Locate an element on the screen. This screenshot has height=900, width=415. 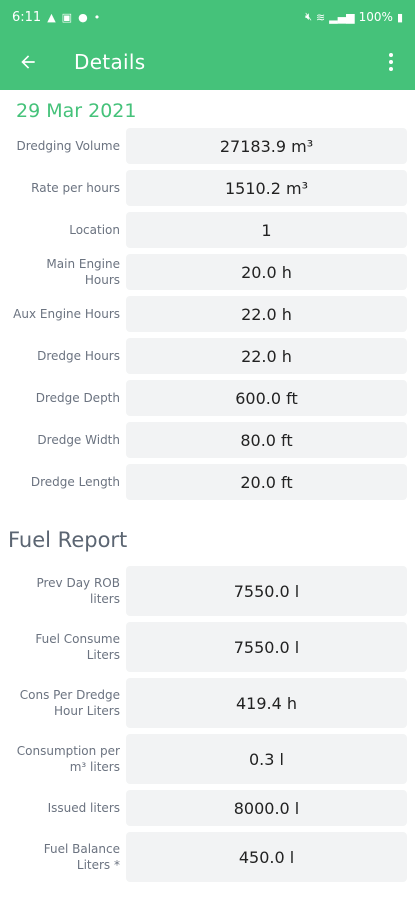
fuel-row-prev-day-rob: Prev Day ROB liters 7550.0 l is located at coordinates (207, 591).